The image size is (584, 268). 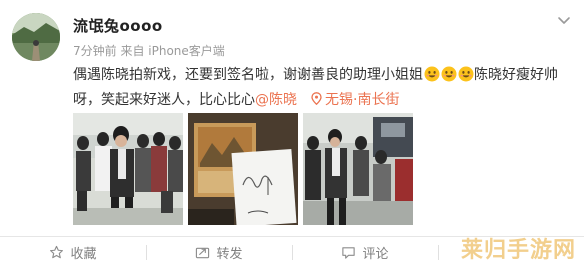 I want to click on post-text-part3: 呀，笑起来好迷人，比心比心, so click(x=164, y=100).